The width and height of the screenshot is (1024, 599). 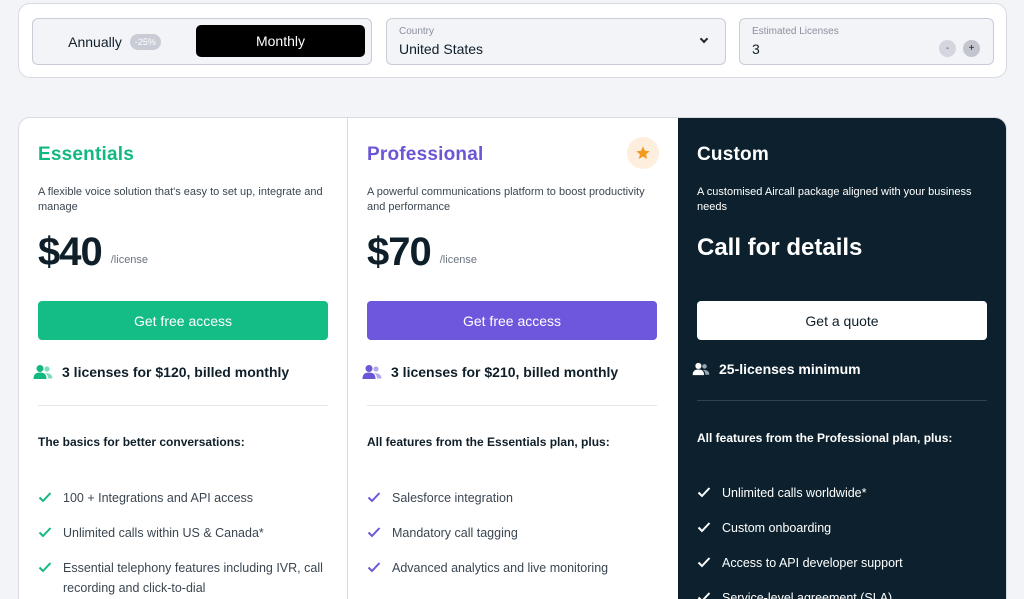 I want to click on feature-item: 100 + Integrations and API access, so click(x=183, y=498).